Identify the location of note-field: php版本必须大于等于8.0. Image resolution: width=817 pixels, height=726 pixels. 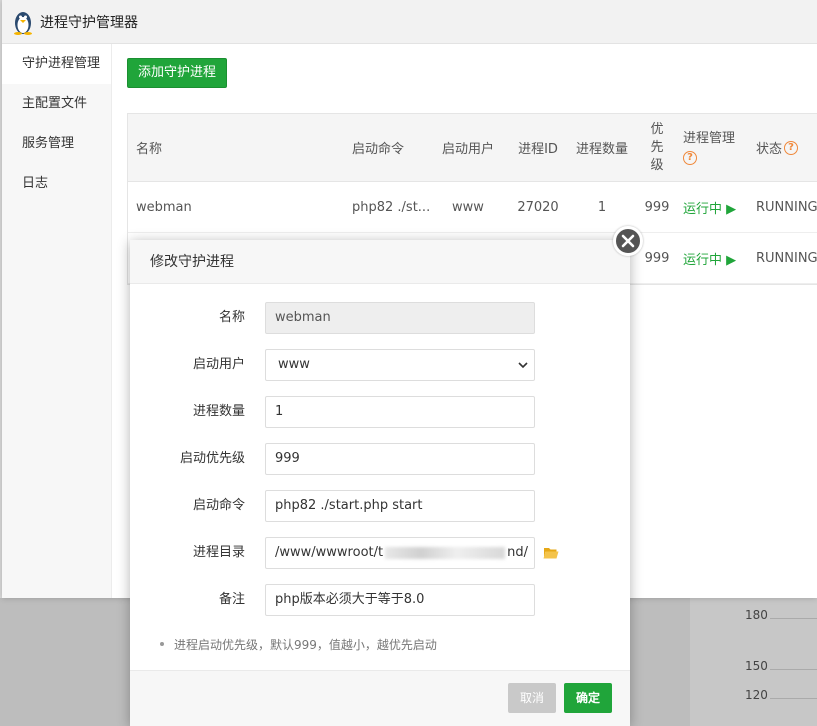
(400, 600).